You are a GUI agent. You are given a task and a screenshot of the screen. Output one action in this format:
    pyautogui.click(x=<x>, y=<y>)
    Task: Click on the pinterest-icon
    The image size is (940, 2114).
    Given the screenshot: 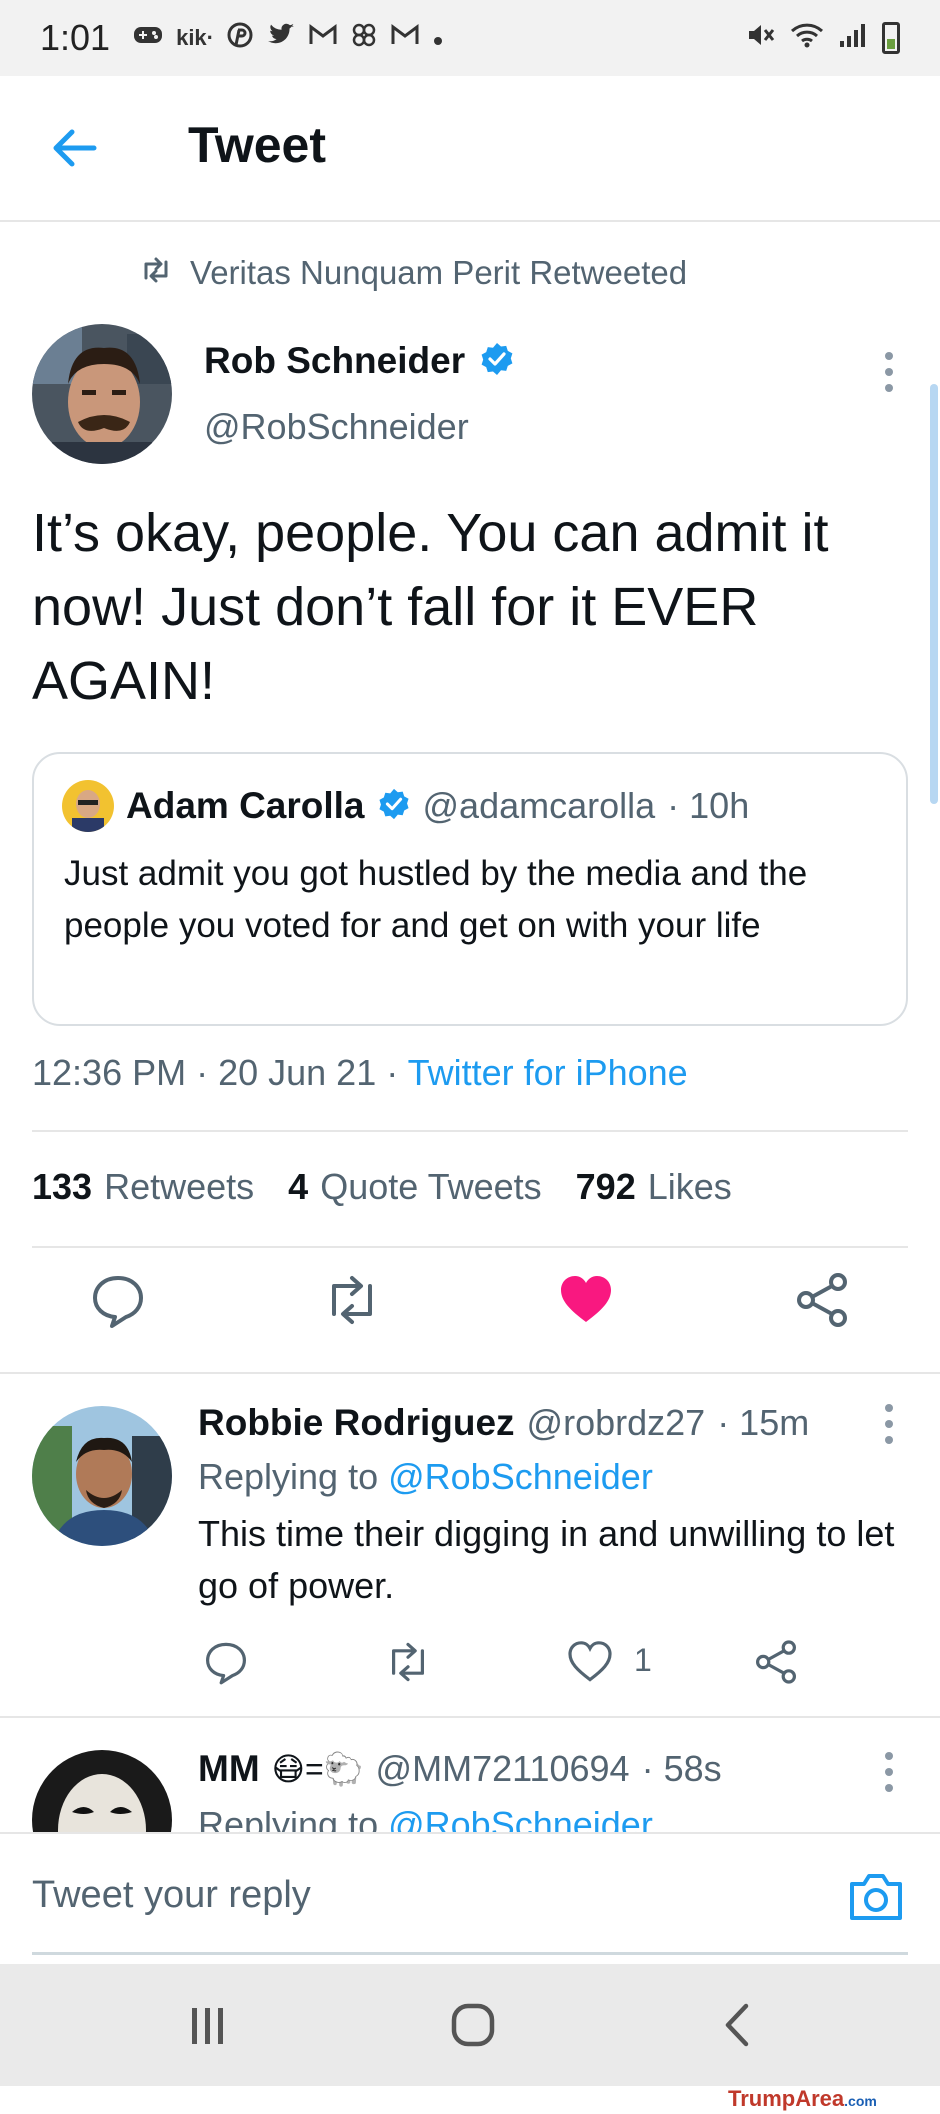 What is the action you would take?
    pyautogui.click(x=240, y=38)
    